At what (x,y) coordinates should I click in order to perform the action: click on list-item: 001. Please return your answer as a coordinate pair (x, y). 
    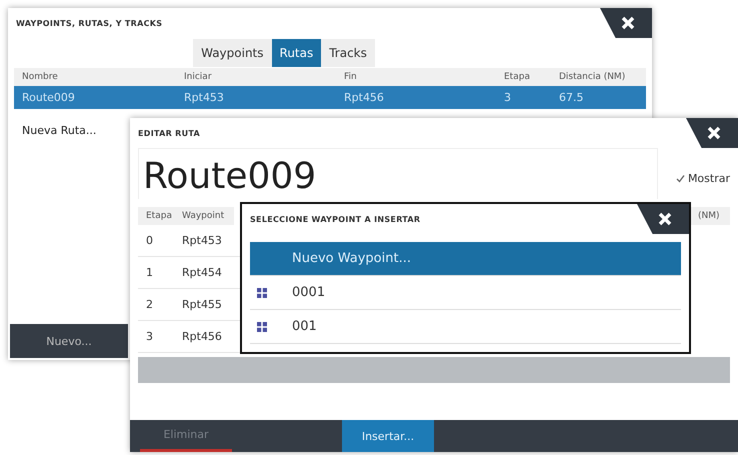
    Looking at the image, I should click on (465, 327).